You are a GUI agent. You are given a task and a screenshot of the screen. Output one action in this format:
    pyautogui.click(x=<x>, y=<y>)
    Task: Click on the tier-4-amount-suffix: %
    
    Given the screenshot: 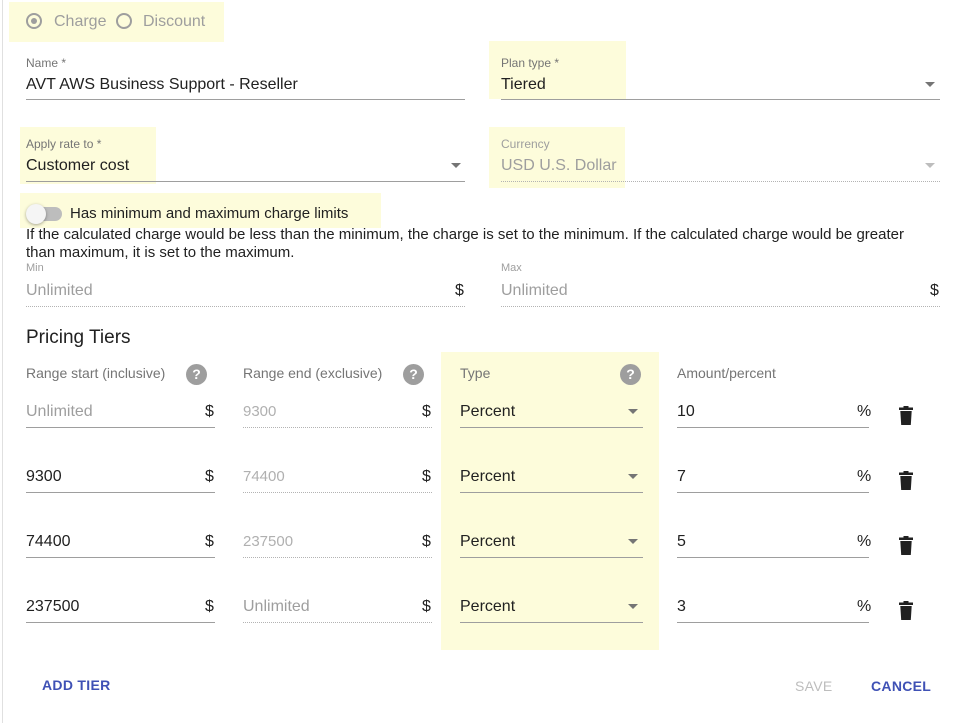 What is the action you would take?
    pyautogui.click(x=864, y=606)
    